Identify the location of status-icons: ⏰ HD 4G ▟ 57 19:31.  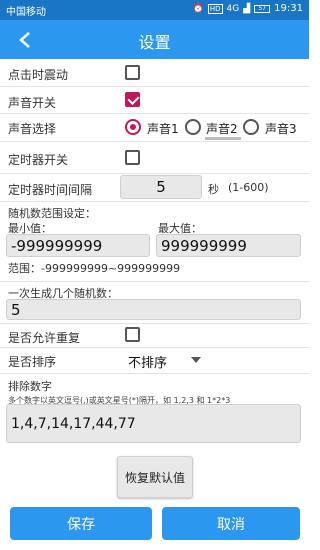
(248, 8).